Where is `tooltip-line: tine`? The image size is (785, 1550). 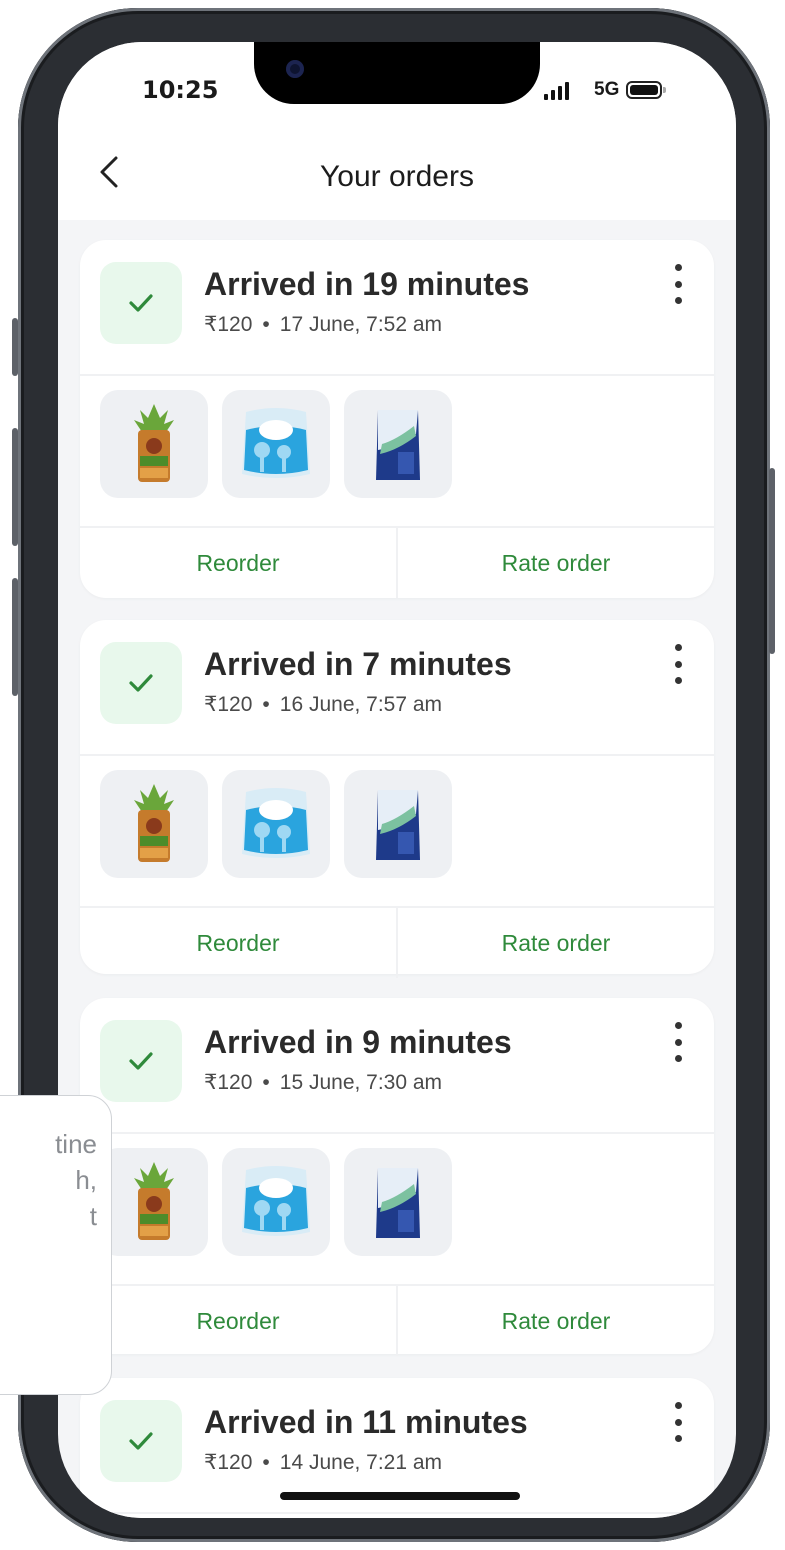 tooltip-line: tine is located at coordinates (76, 1144).